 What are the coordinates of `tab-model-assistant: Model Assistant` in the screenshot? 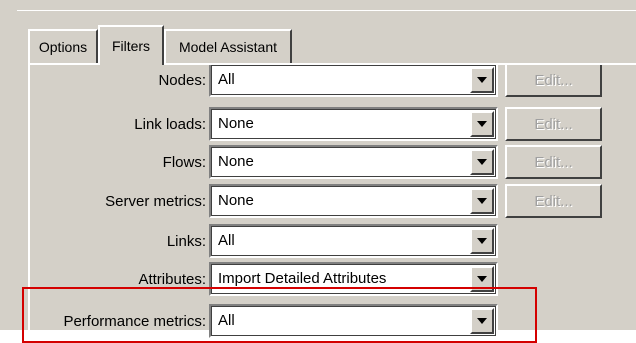 It's located at (228, 46).